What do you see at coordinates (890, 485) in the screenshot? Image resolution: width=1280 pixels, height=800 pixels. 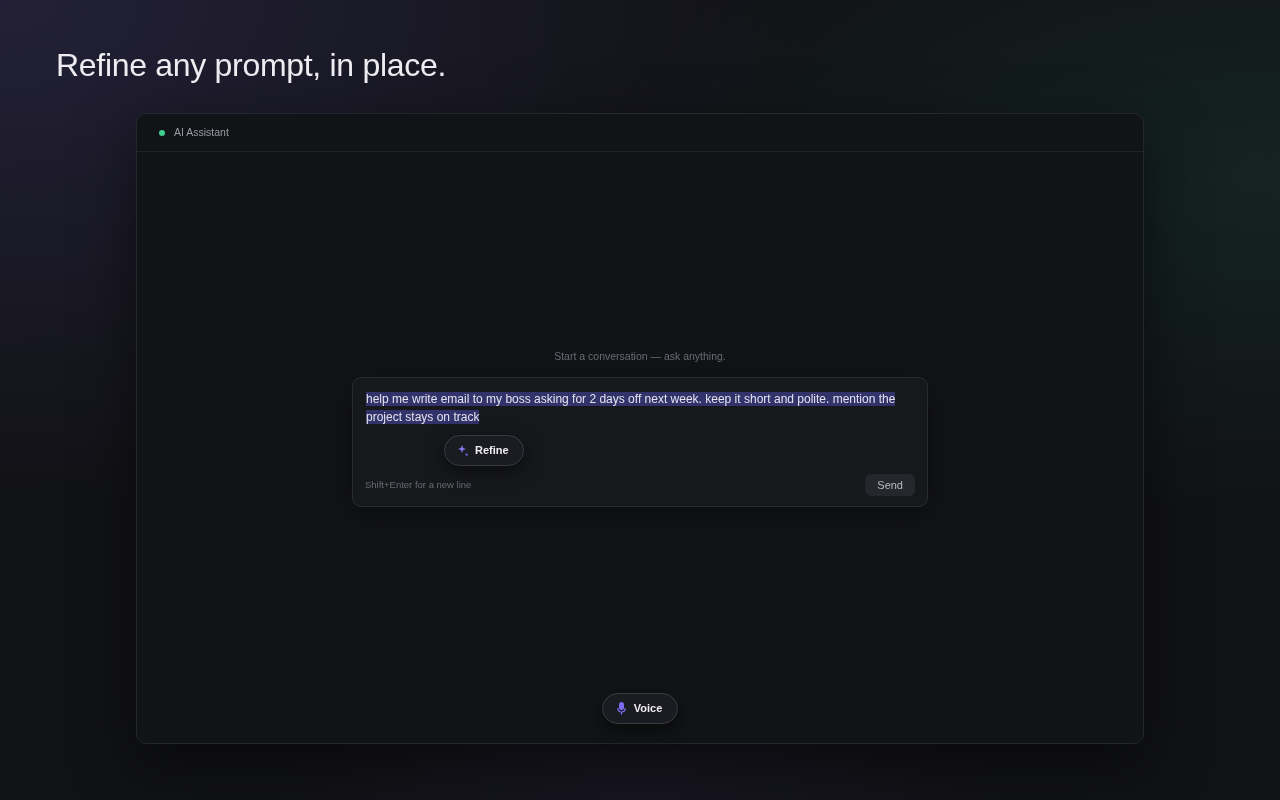 I see `send-button: Send` at bounding box center [890, 485].